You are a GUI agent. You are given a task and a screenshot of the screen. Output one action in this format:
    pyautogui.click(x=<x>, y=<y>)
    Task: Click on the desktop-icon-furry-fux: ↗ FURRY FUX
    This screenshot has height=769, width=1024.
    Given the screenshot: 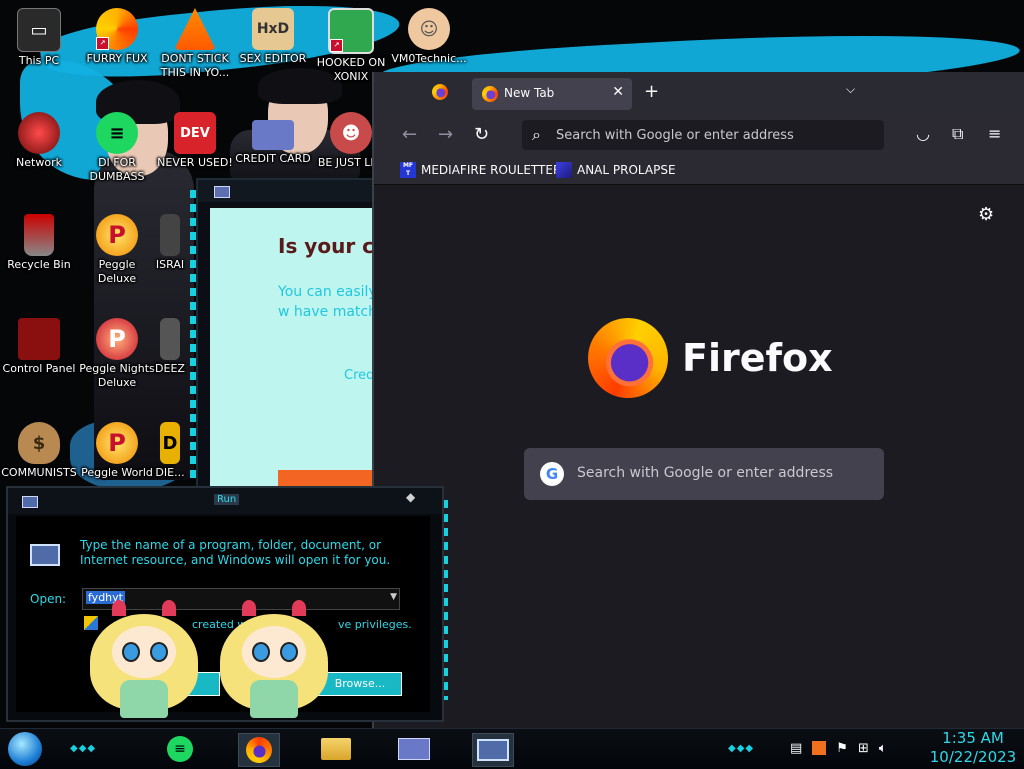 What is the action you would take?
    pyautogui.click(x=117, y=37)
    